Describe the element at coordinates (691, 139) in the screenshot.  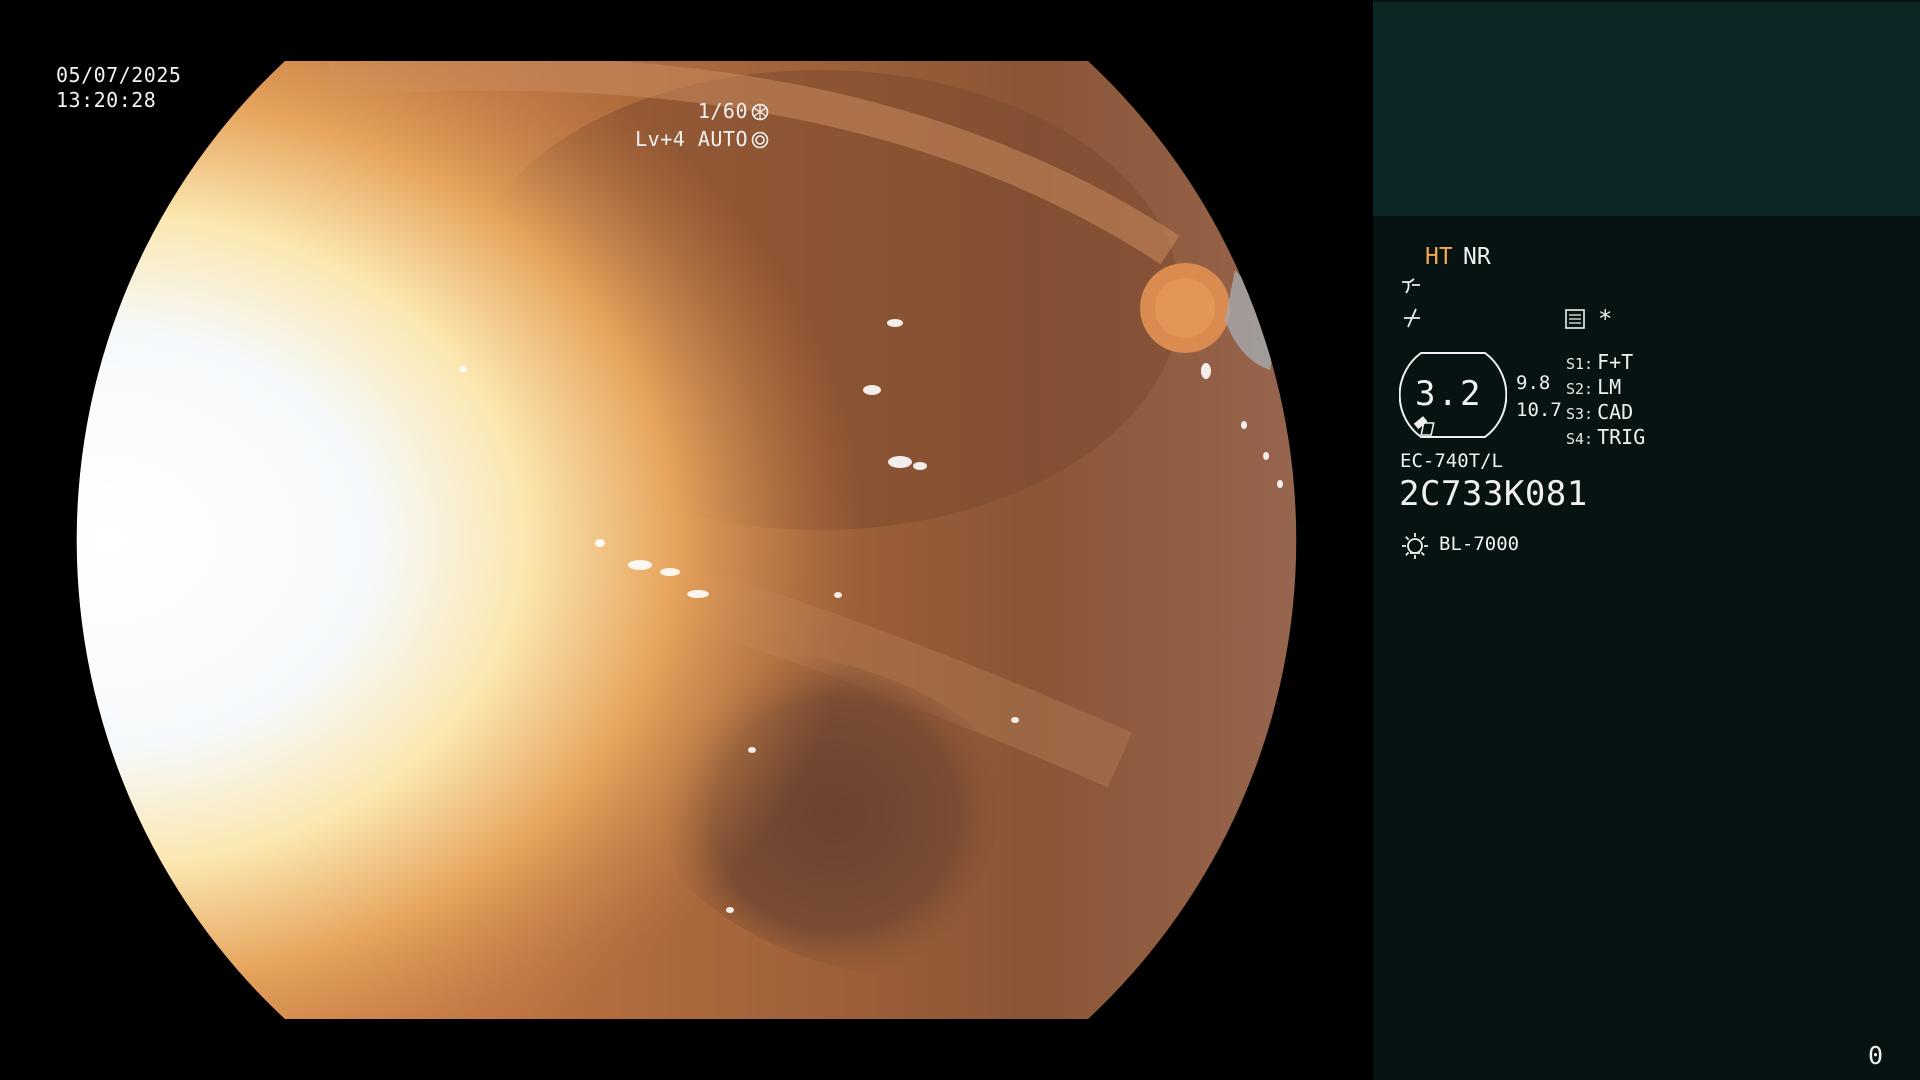
I see `iris-level: Lv+4 AUTO` at that location.